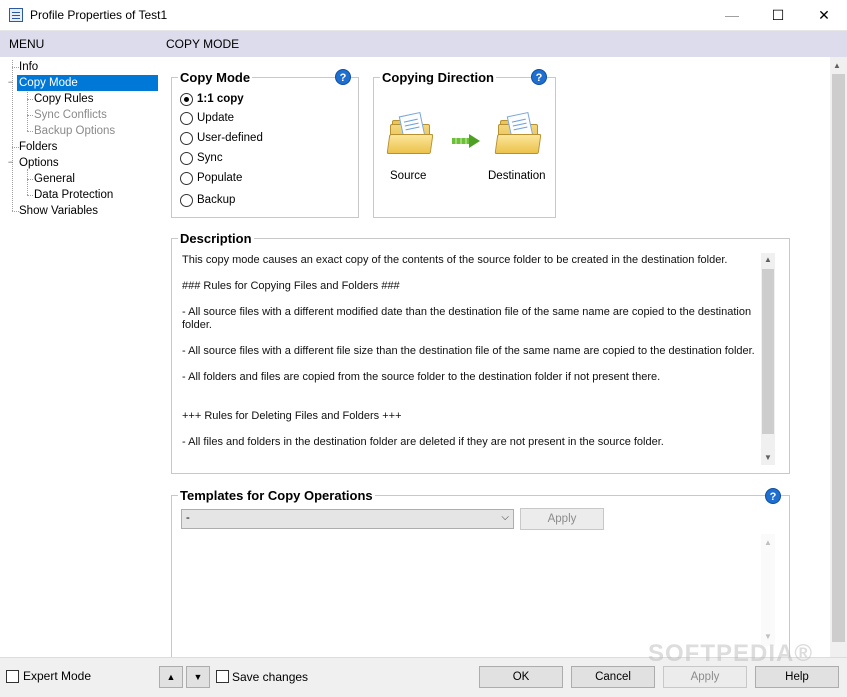 The image size is (847, 697). What do you see at coordinates (778, 15) in the screenshot?
I see `maximize-button: ☐` at bounding box center [778, 15].